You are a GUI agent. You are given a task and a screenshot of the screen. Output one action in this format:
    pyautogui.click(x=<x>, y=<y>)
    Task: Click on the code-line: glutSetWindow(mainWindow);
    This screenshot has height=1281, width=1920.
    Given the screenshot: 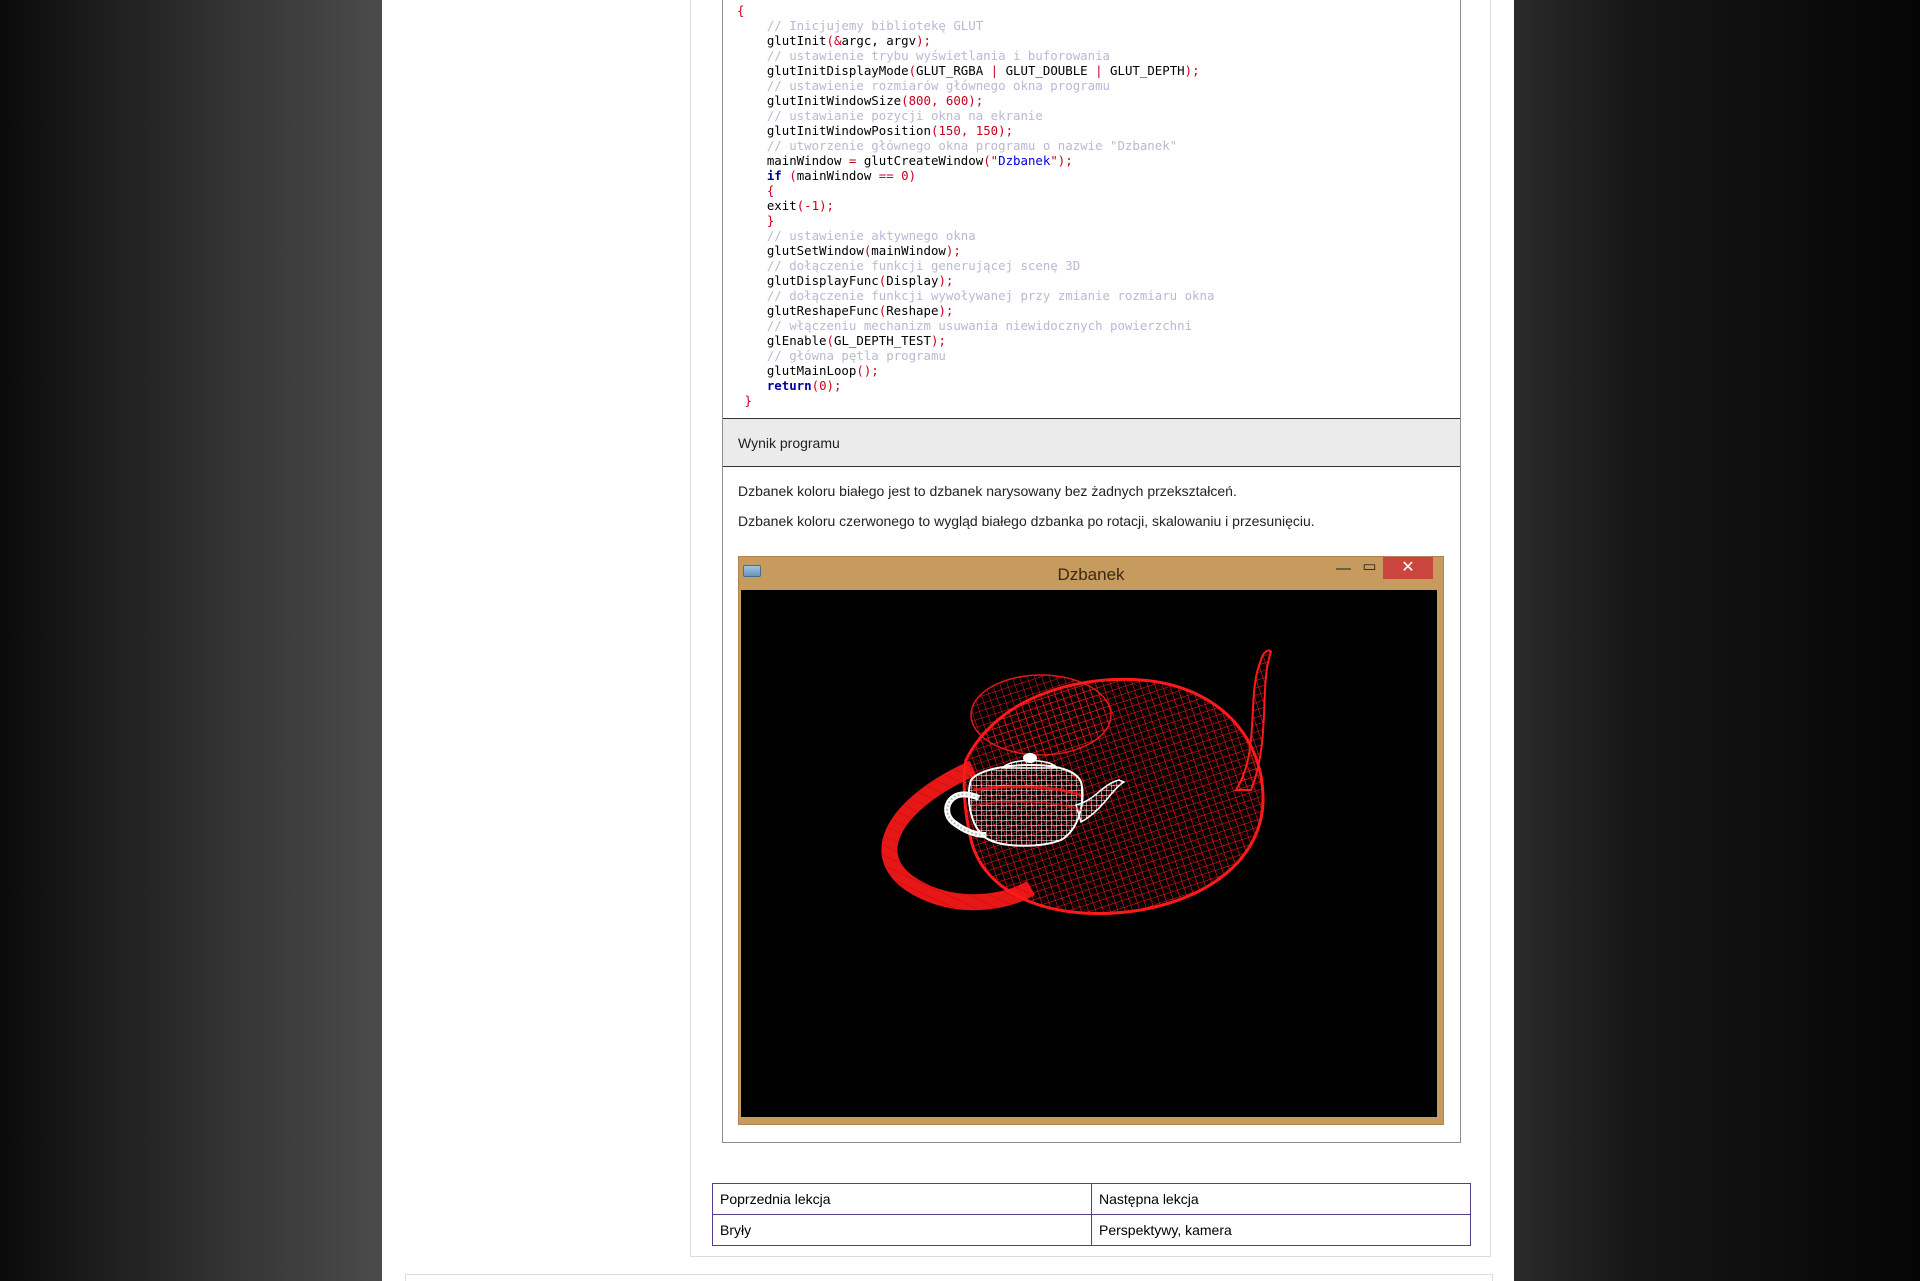 What is the action you would take?
    pyautogui.click(x=849, y=250)
    